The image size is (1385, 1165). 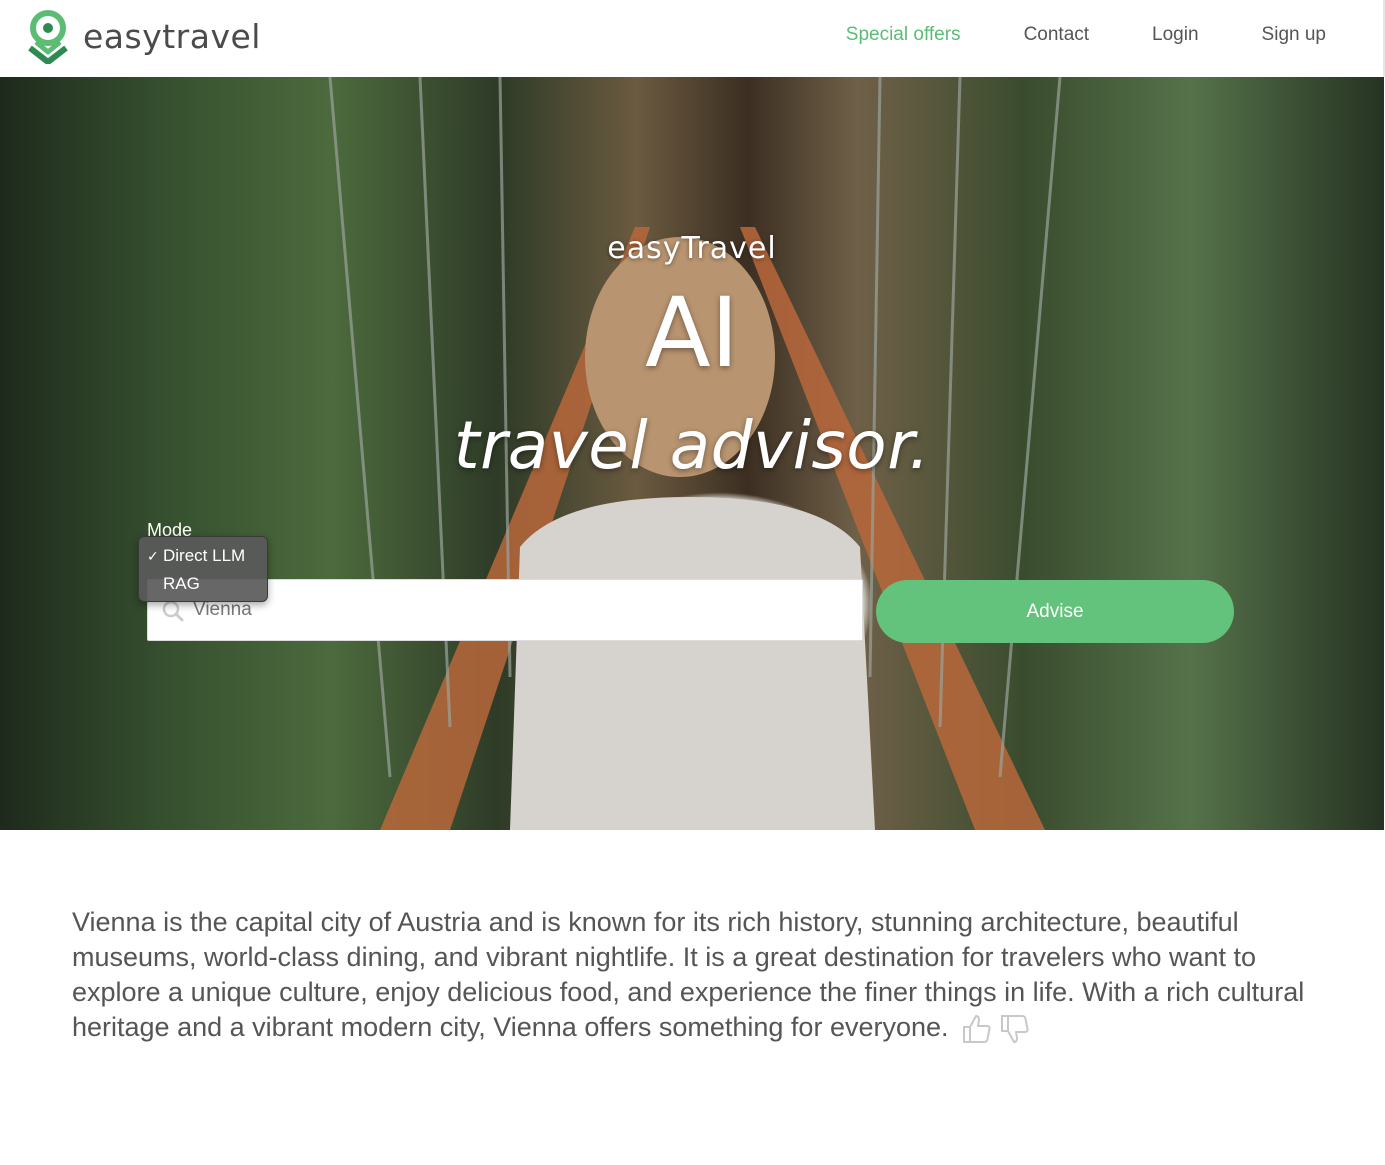 What do you see at coordinates (1015, 1029) in the screenshot?
I see `thumbs-down-icon` at bounding box center [1015, 1029].